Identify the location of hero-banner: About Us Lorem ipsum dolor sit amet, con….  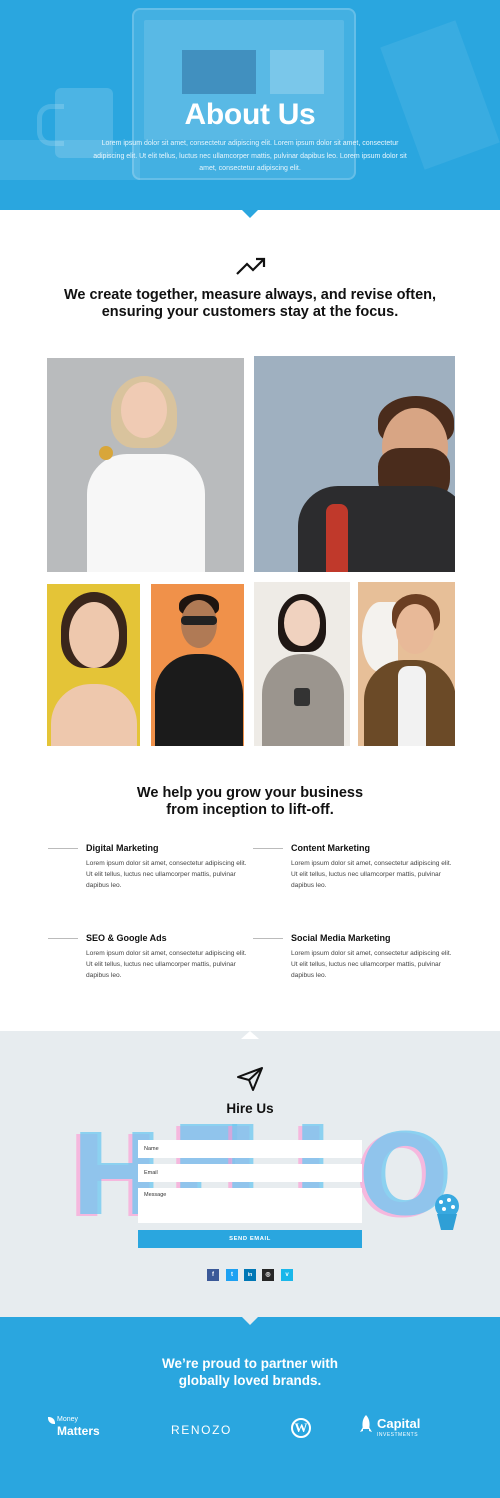
(250, 105).